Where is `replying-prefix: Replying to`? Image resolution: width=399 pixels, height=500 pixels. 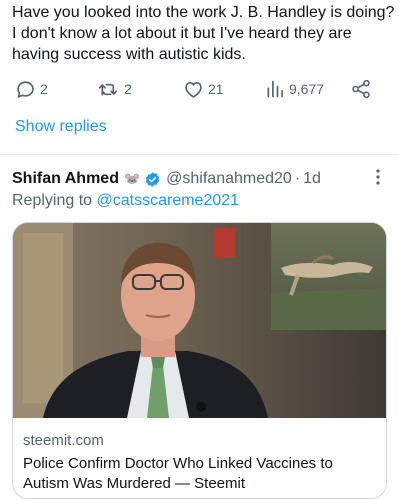 replying-prefix: Replying to is located at coordinates (54, 200).